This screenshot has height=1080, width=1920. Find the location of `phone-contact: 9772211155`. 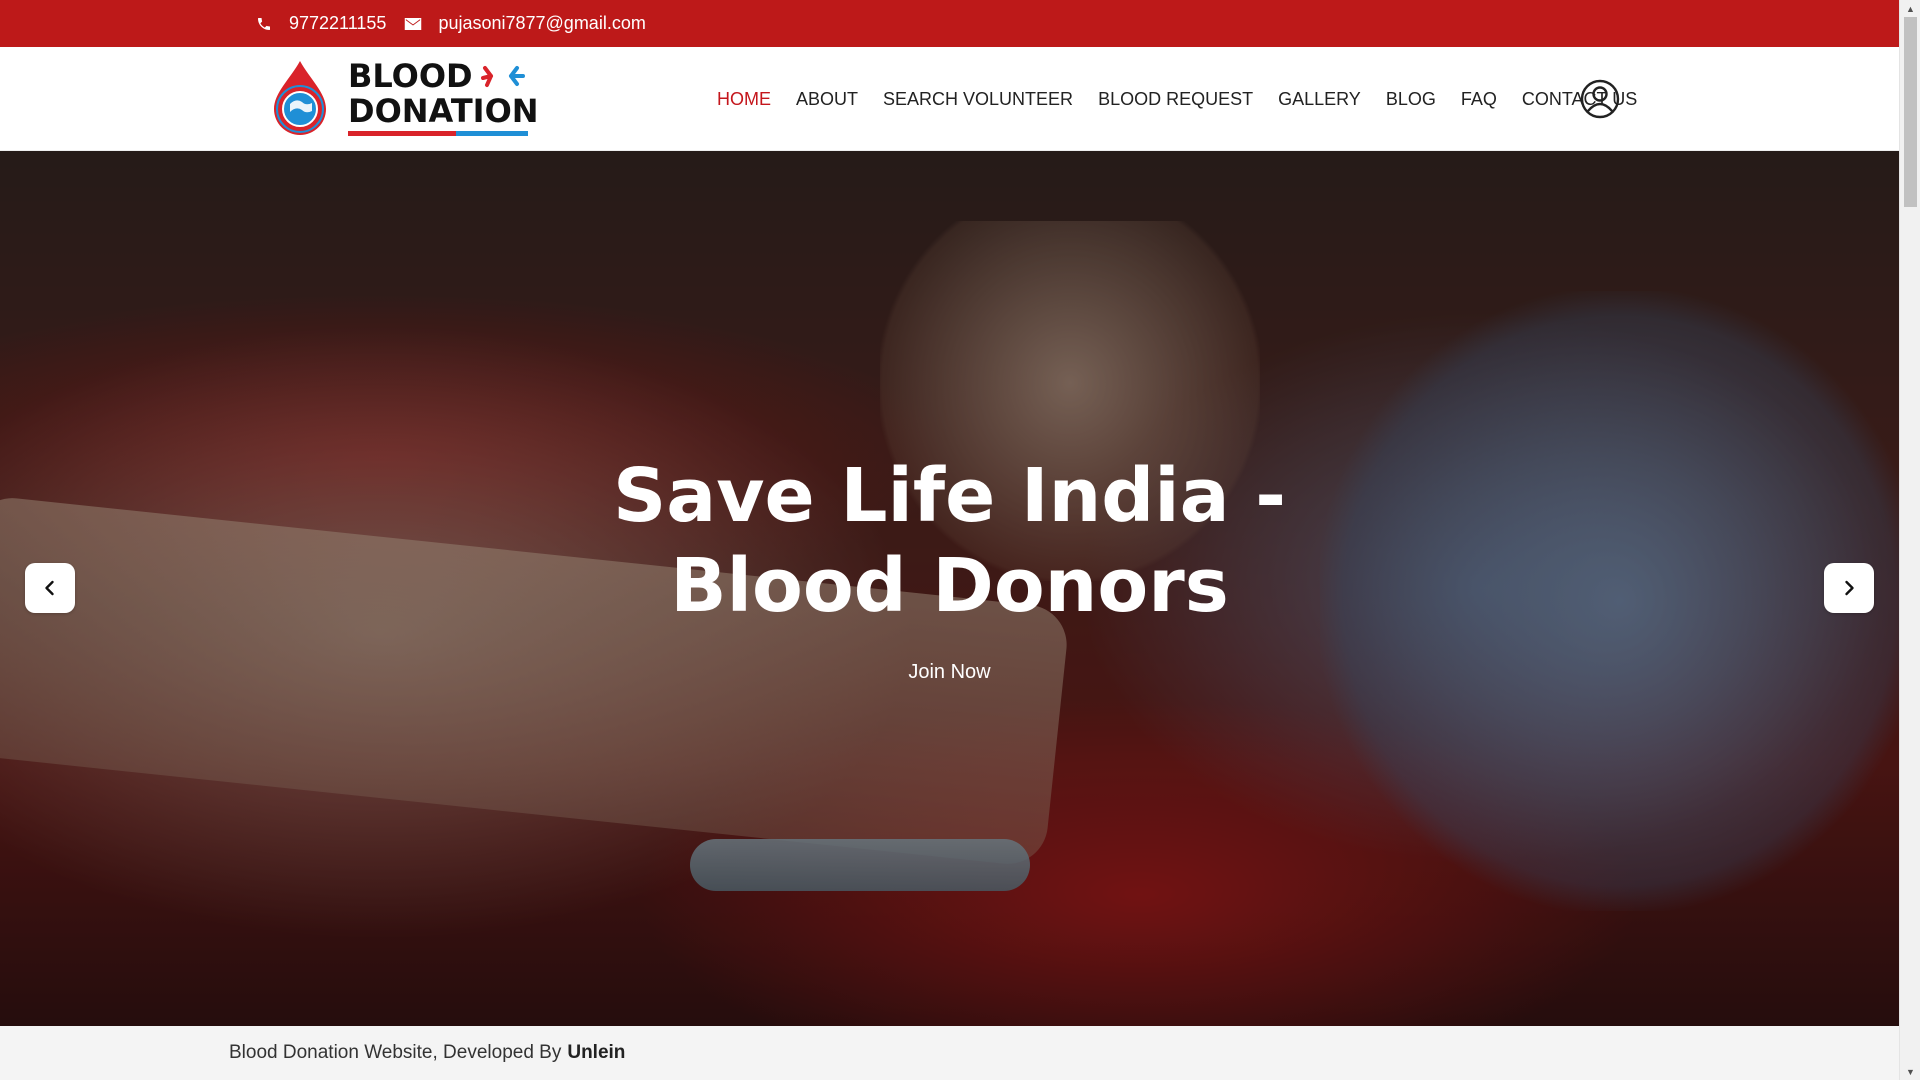

phone-contact: 9772211155 is located at coordinates (320, 23).